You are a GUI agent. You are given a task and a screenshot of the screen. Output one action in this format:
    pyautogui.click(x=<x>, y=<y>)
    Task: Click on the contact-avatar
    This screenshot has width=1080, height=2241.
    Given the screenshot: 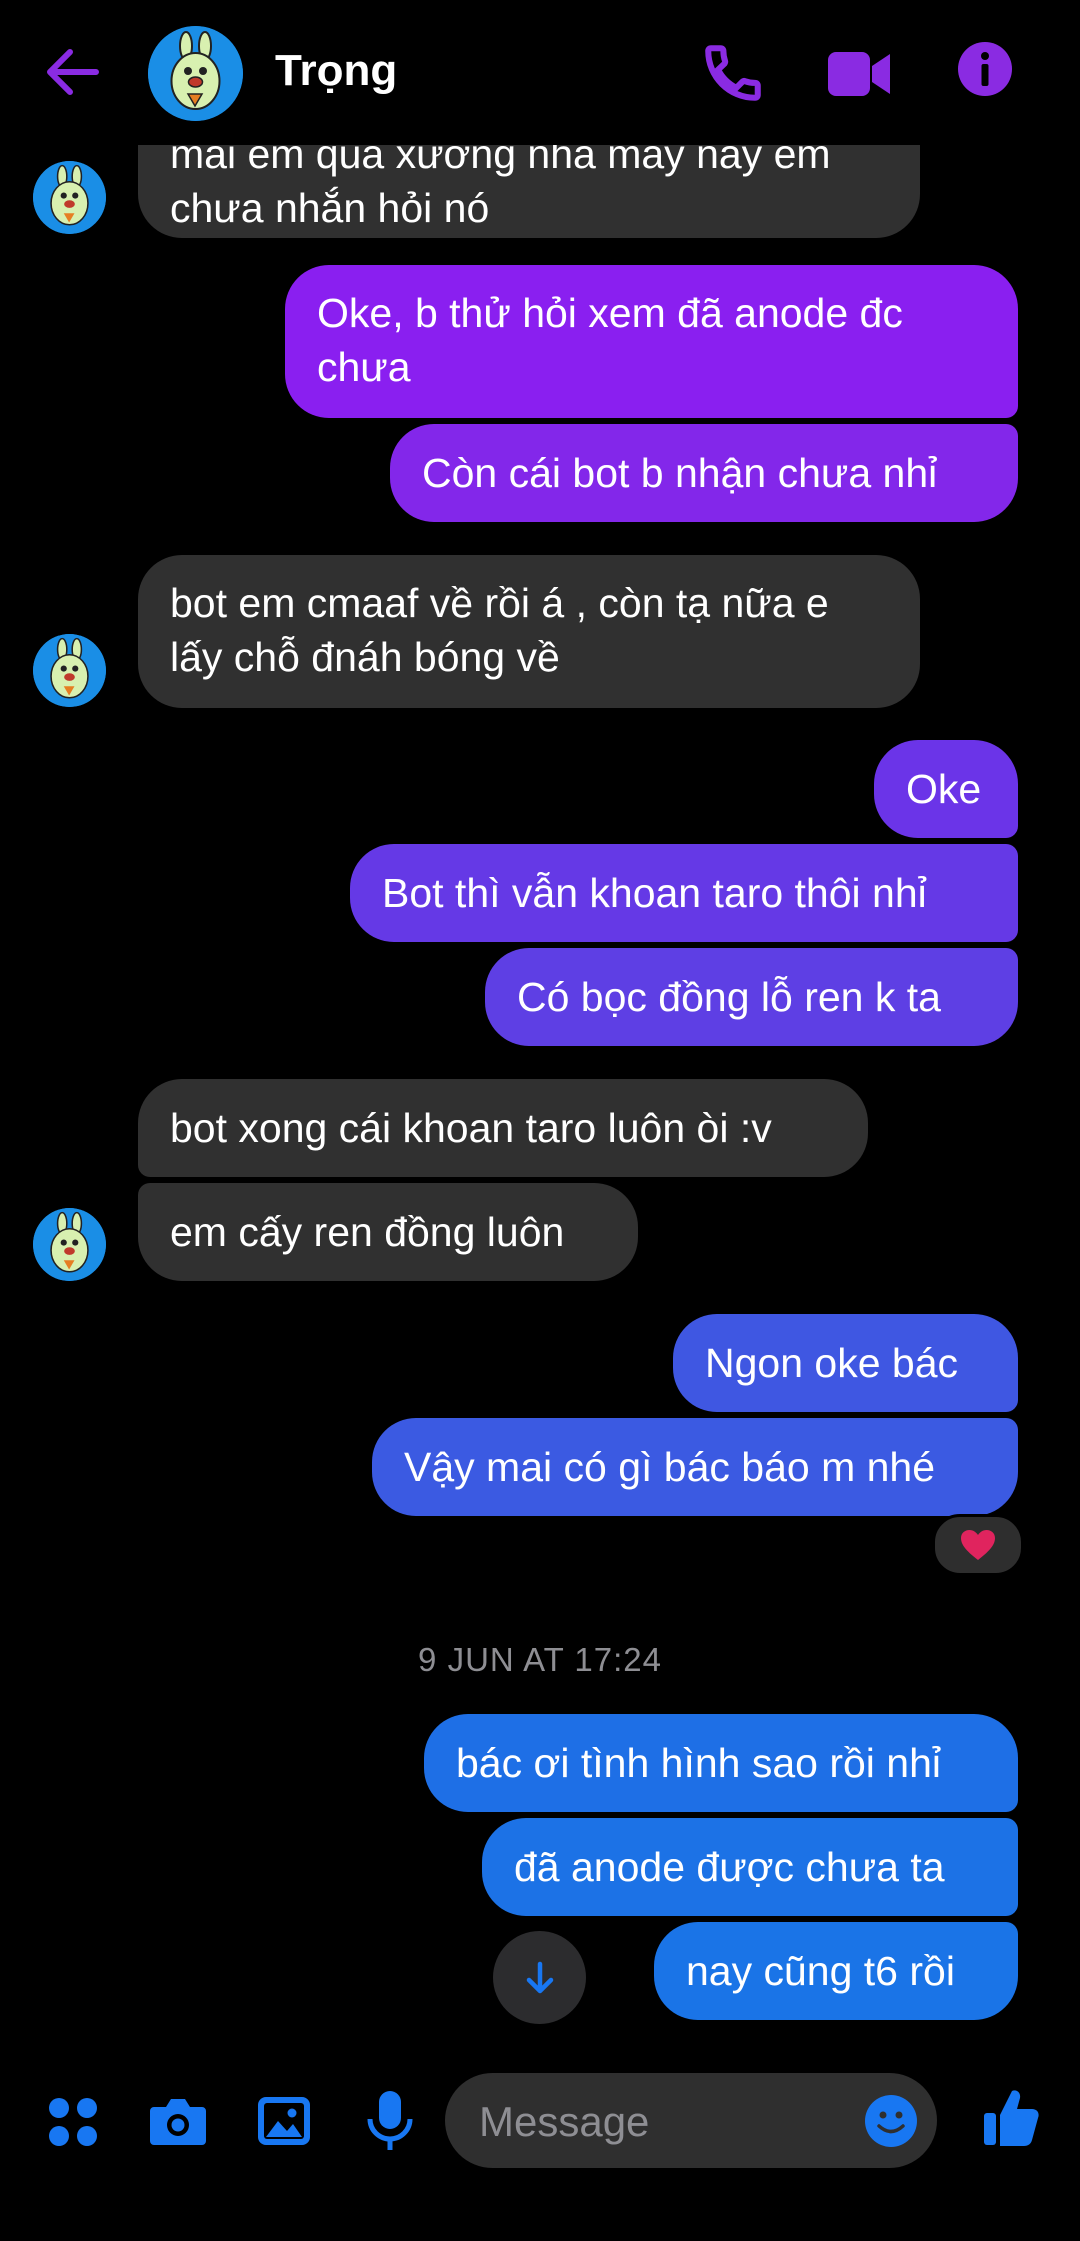 What is the action you would take?
    pyautogui.click(x=195, y=73)
    